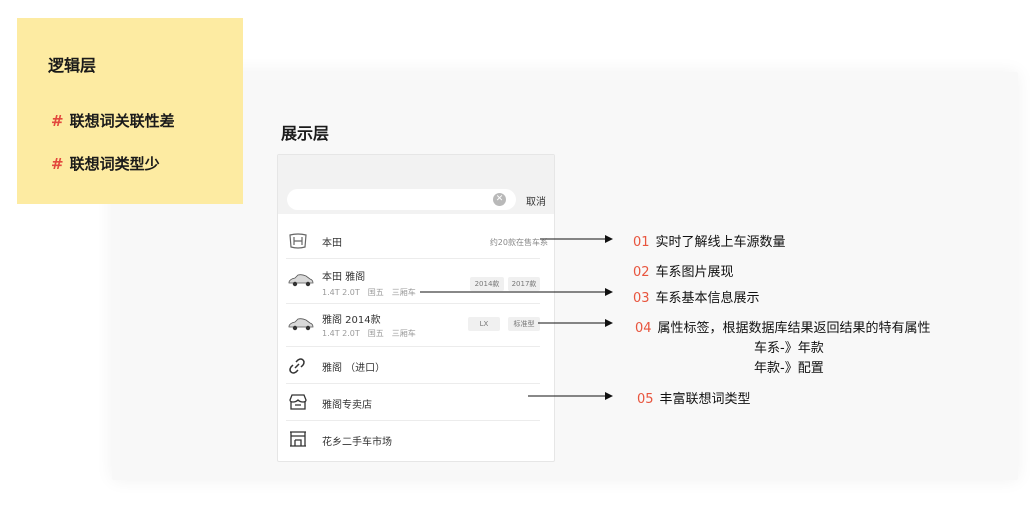 Image resolution: width=1030 pixels, height=506 pixels. I want to click on annotation-number: 01, so click(641, 242).